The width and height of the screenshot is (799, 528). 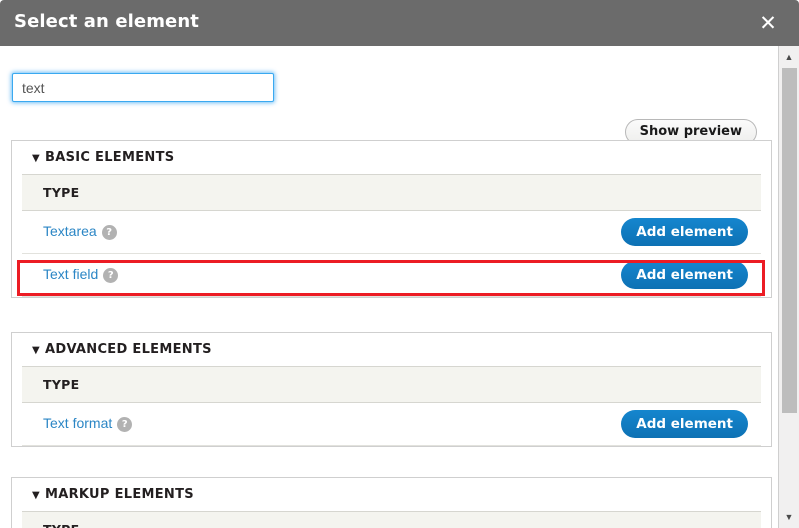 What do you see at coordinates (88, 423) in the screenshot?
I see `element-link-text-format: Text format?` at bounding box center [88, 423].